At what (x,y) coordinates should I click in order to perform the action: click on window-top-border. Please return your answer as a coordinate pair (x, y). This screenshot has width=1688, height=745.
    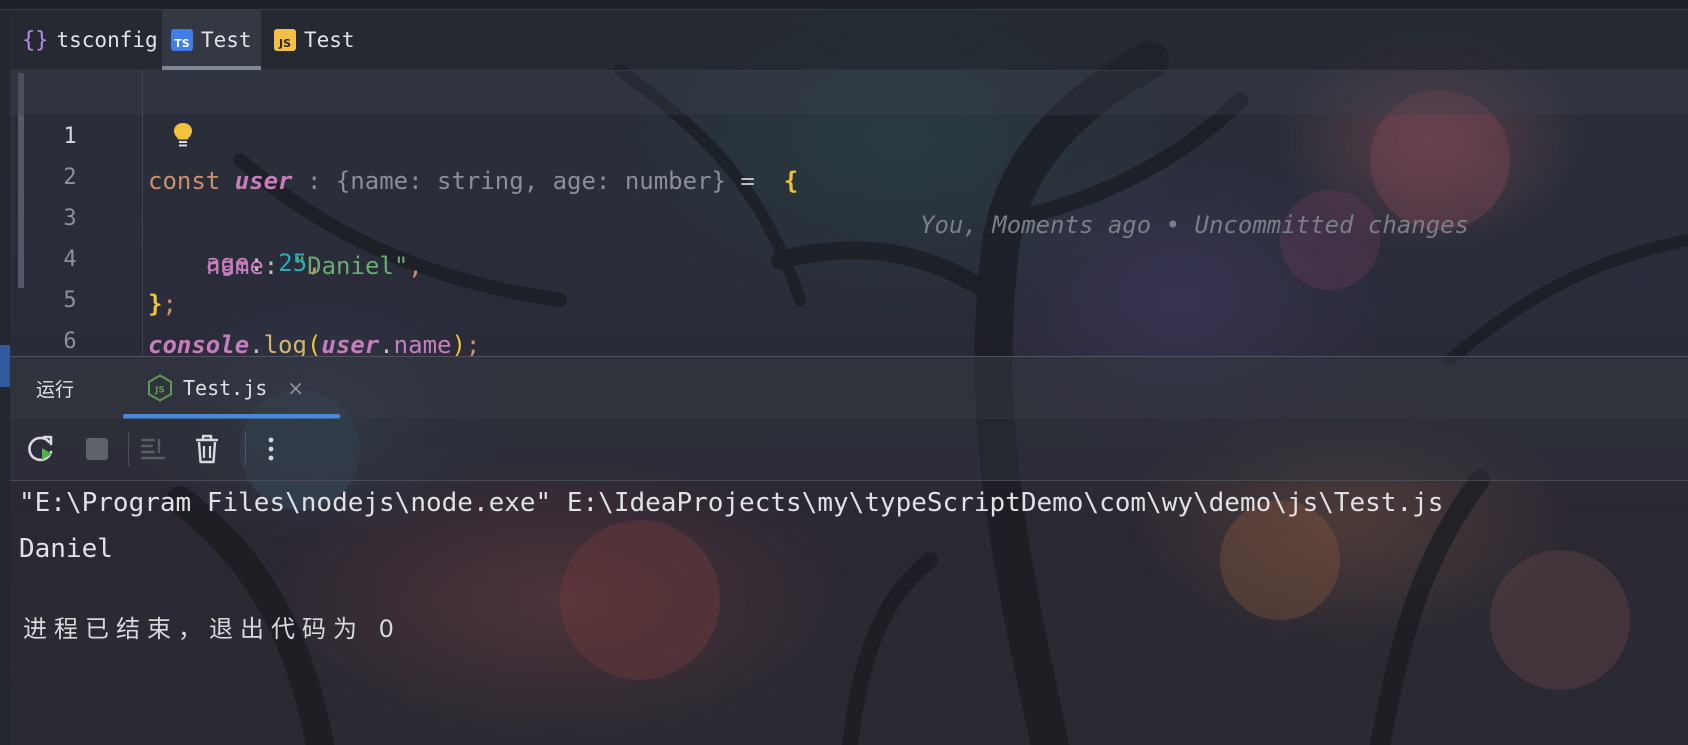
    Looking at the image, I should click on (844, 5).